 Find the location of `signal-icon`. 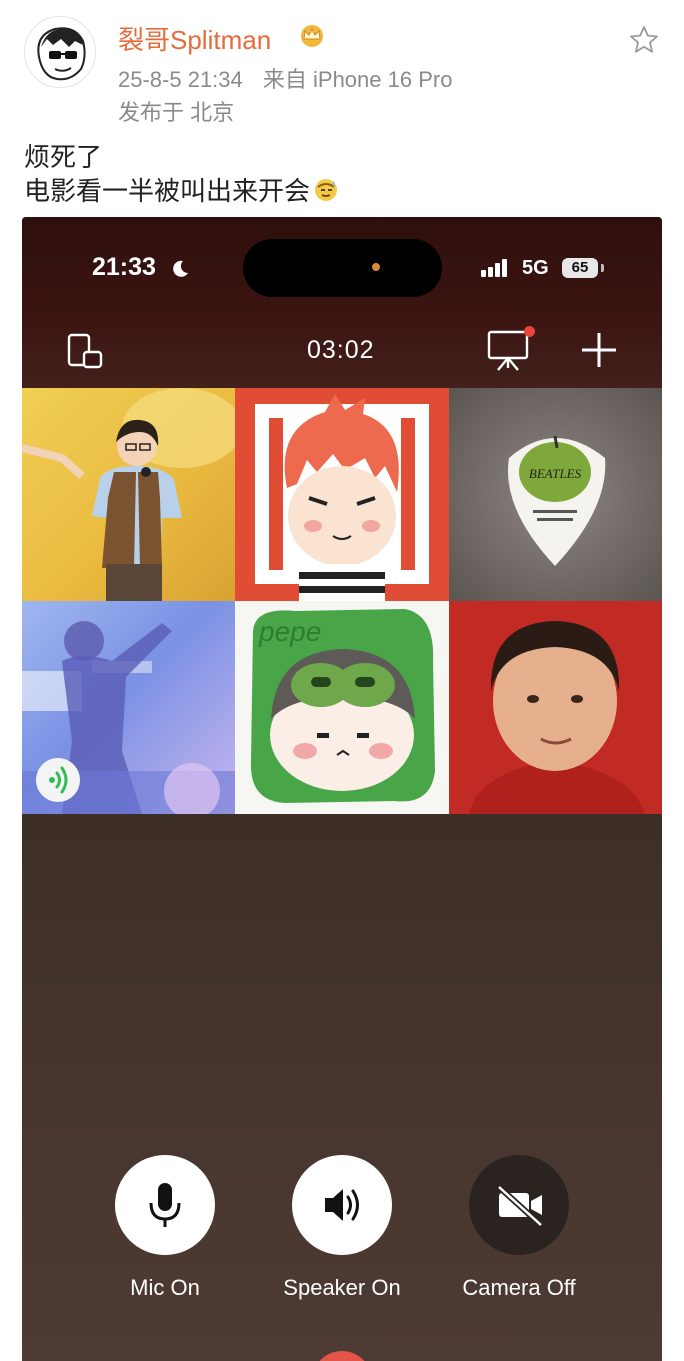

signal-icon is located at coordinates (497, 271).